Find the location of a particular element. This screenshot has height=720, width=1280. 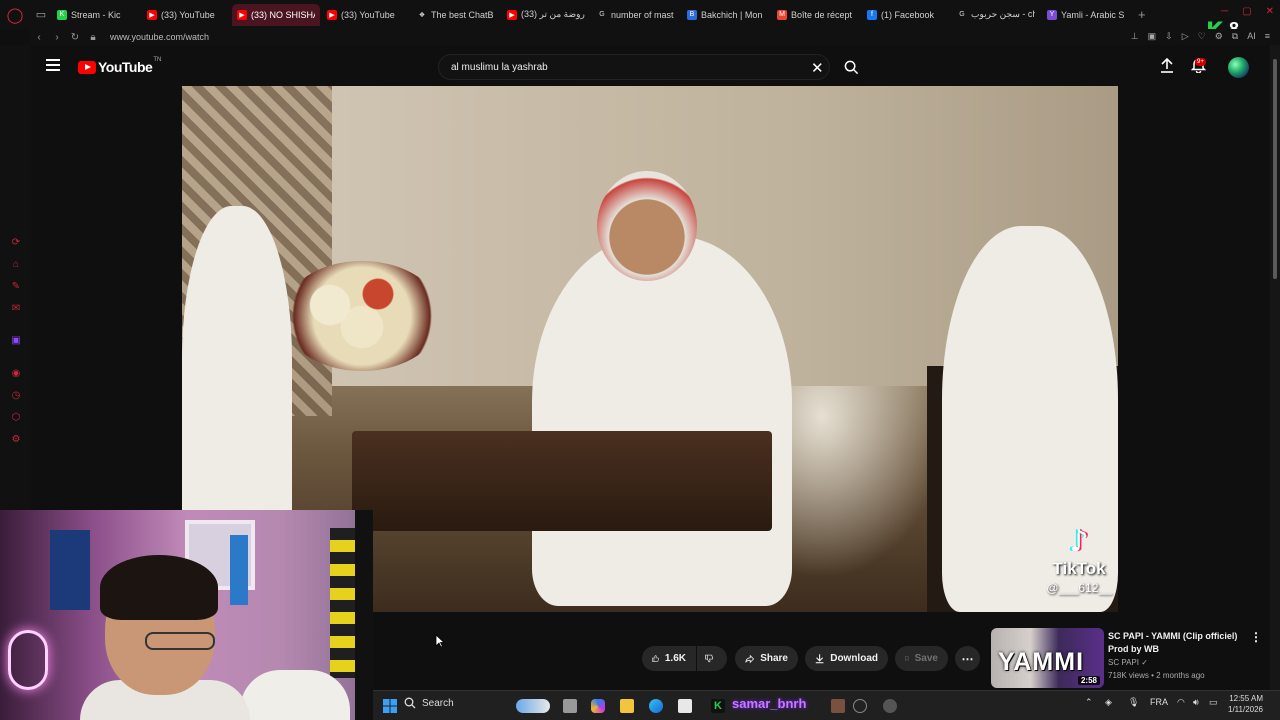

recommendation-channel: SC PAPI ✓ is located at coordinates (1128, 662).